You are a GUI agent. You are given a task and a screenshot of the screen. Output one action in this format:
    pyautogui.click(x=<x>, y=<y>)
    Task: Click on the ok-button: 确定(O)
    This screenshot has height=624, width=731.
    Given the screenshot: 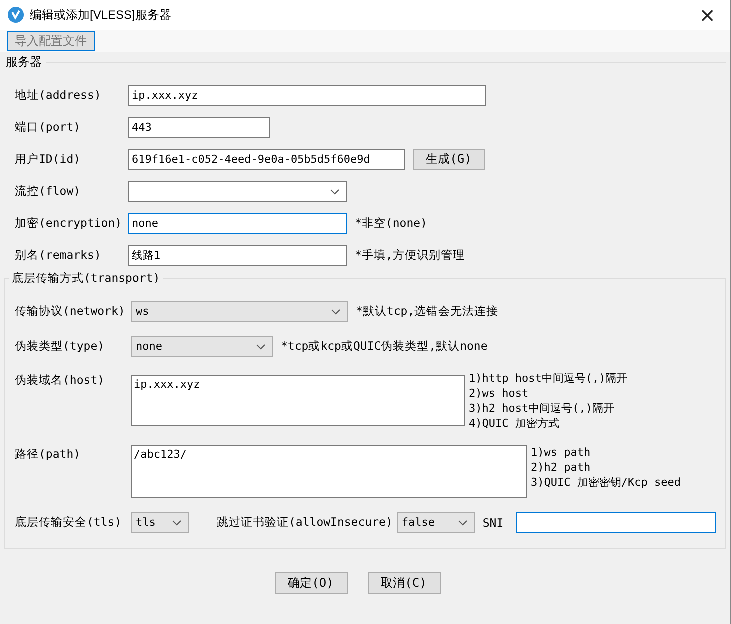 What is the action you would take?
    pyautogui.click(x=311, y=583)
    